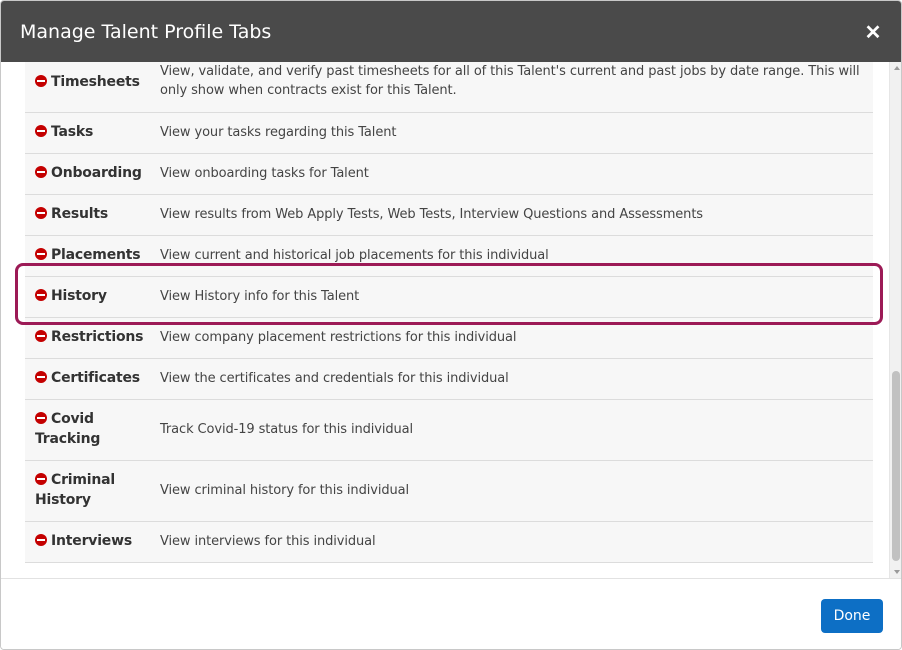  I want to click on dialog-header: Manage Talent Profile Tabs ✕, so click(451, 31).